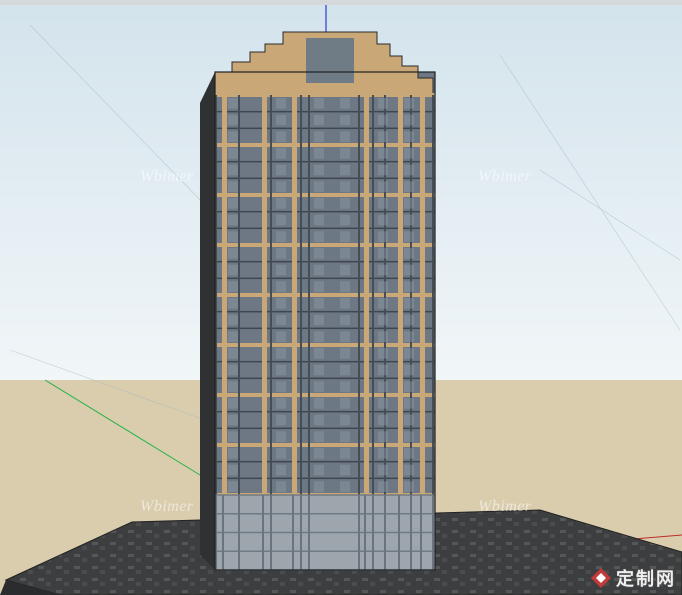 The height and width of the screenshot is (595, 682). Describe the element at coordinates (330, 60) in the screenshot. I see `crown-glass` at that location.